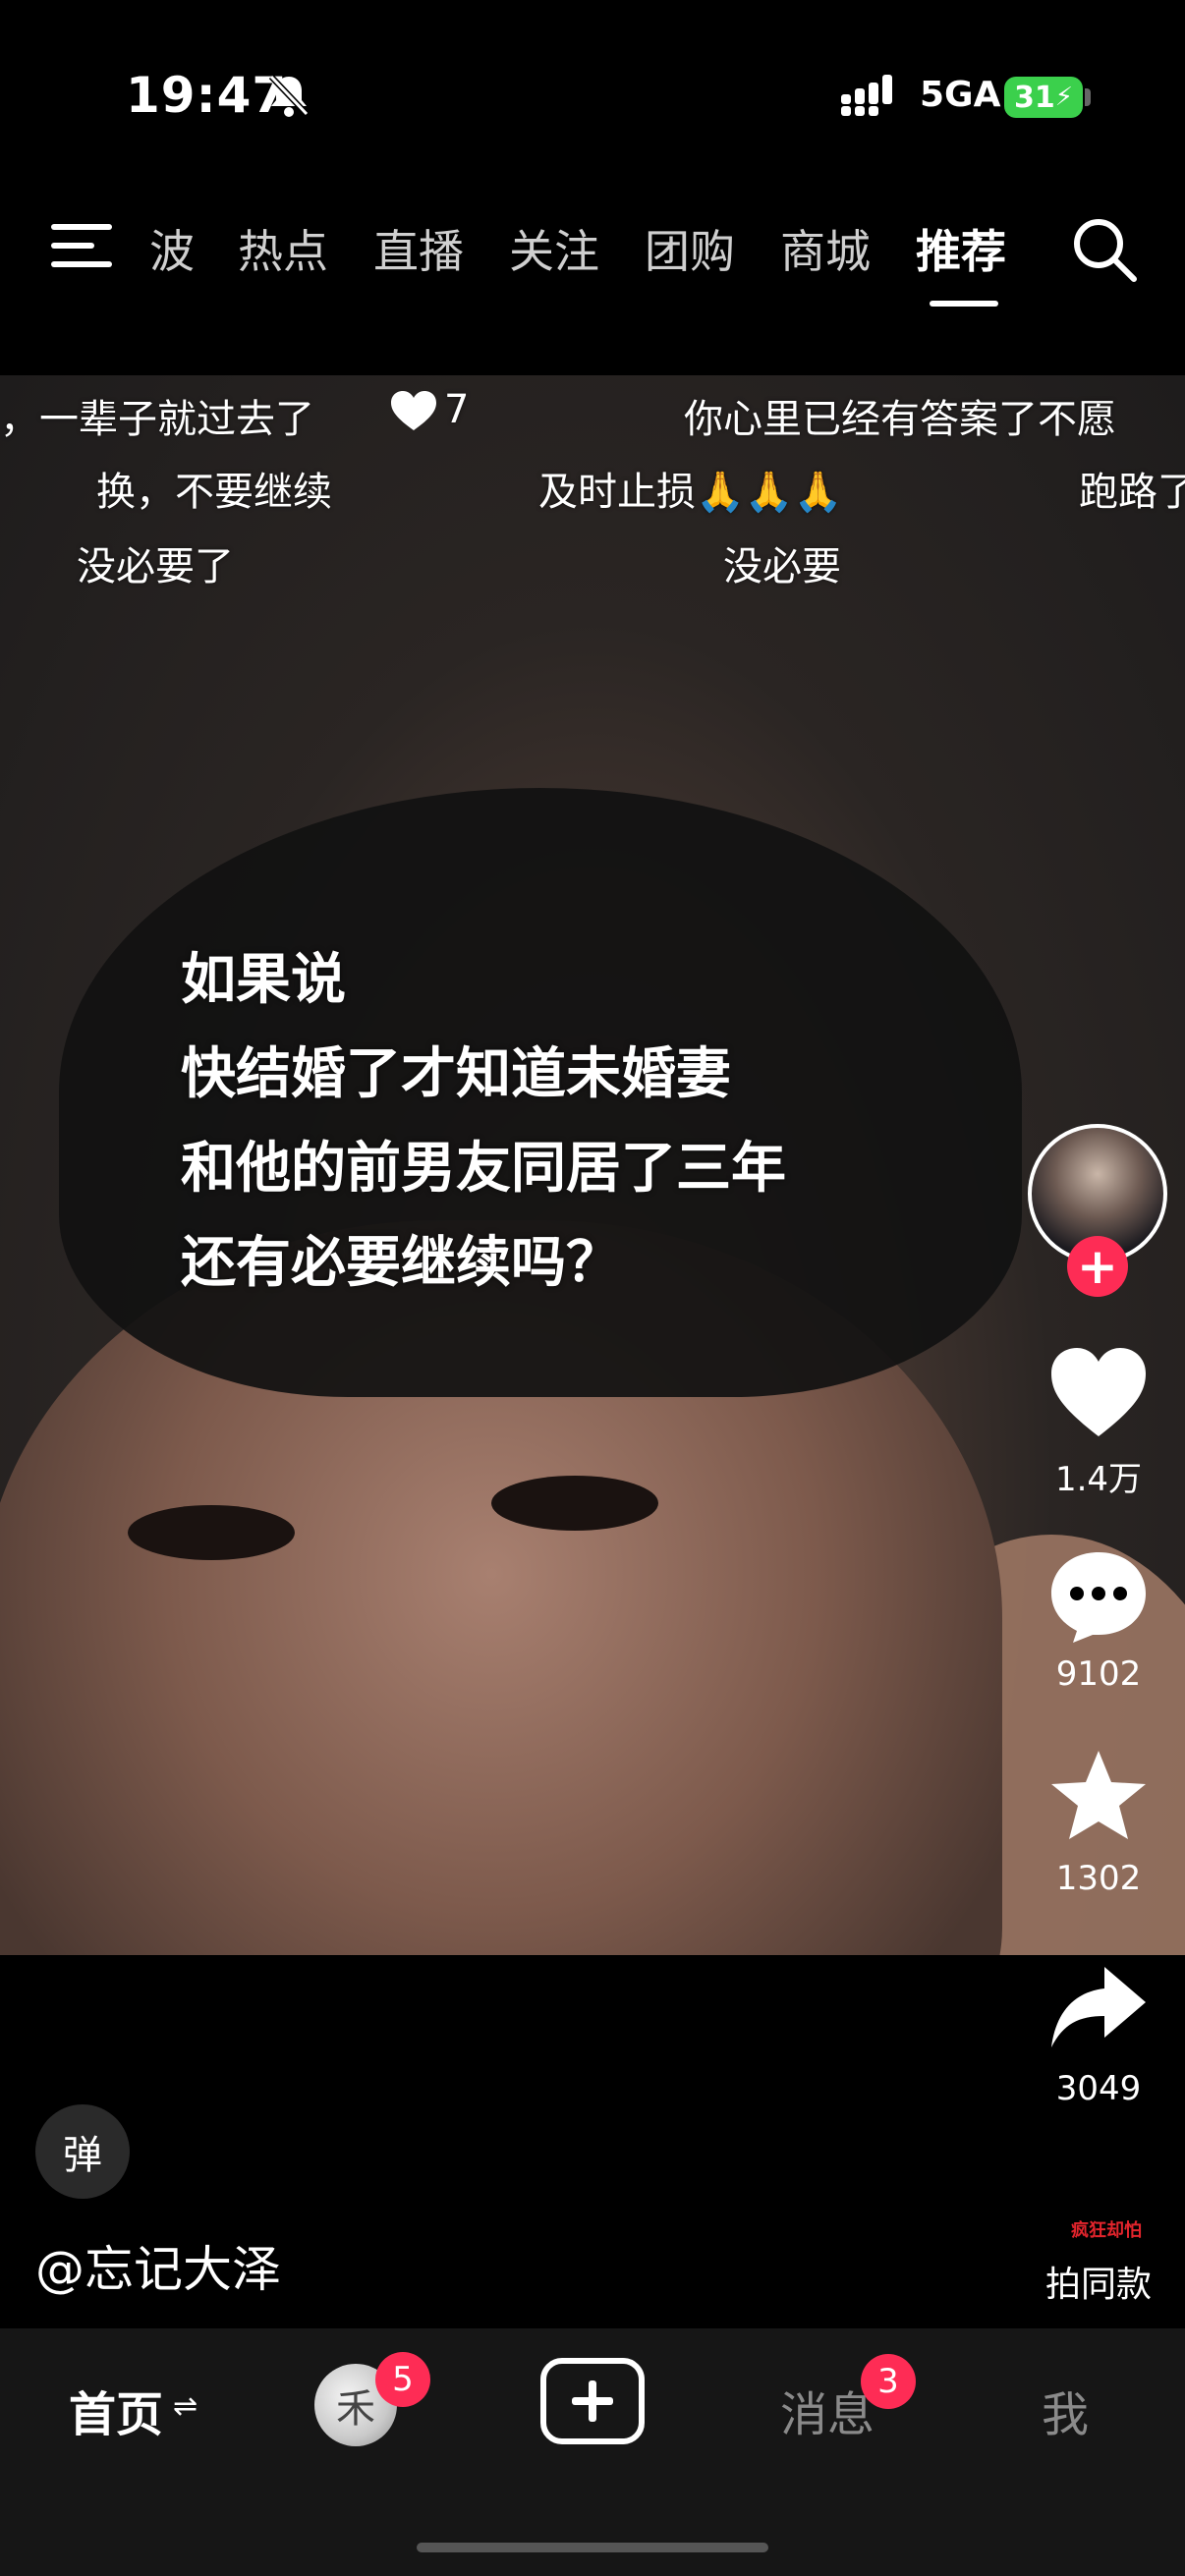 The height and width of the screenshot is (2576, 1185). What do you see at coordinates (457, 409) in the screenshot?
I see `danmu-like-count: 7` at bounding box center [457, 409].